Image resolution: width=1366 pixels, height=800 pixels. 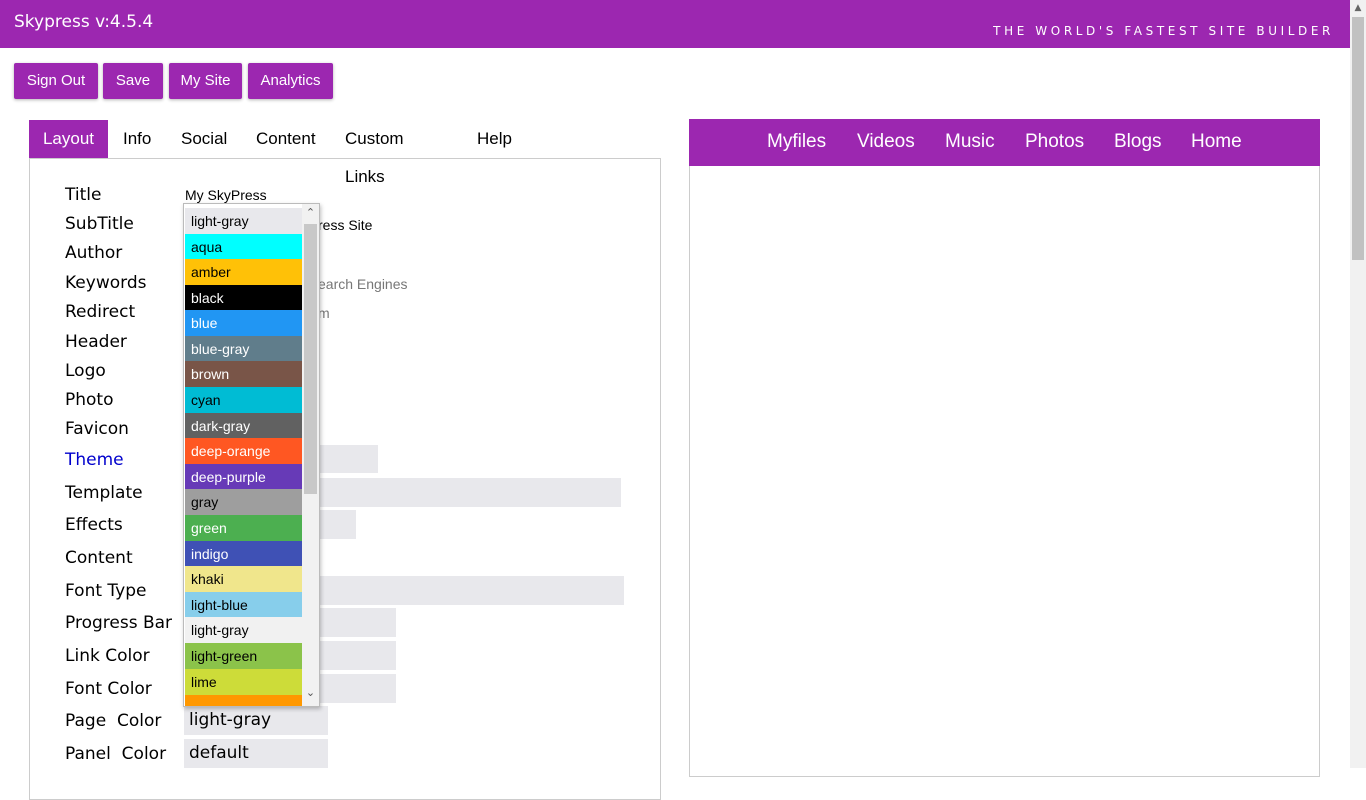 What do you see at coordinates (471, 590) in the screenshot?
I see `font-type-select` at bounding box center [471, 590].